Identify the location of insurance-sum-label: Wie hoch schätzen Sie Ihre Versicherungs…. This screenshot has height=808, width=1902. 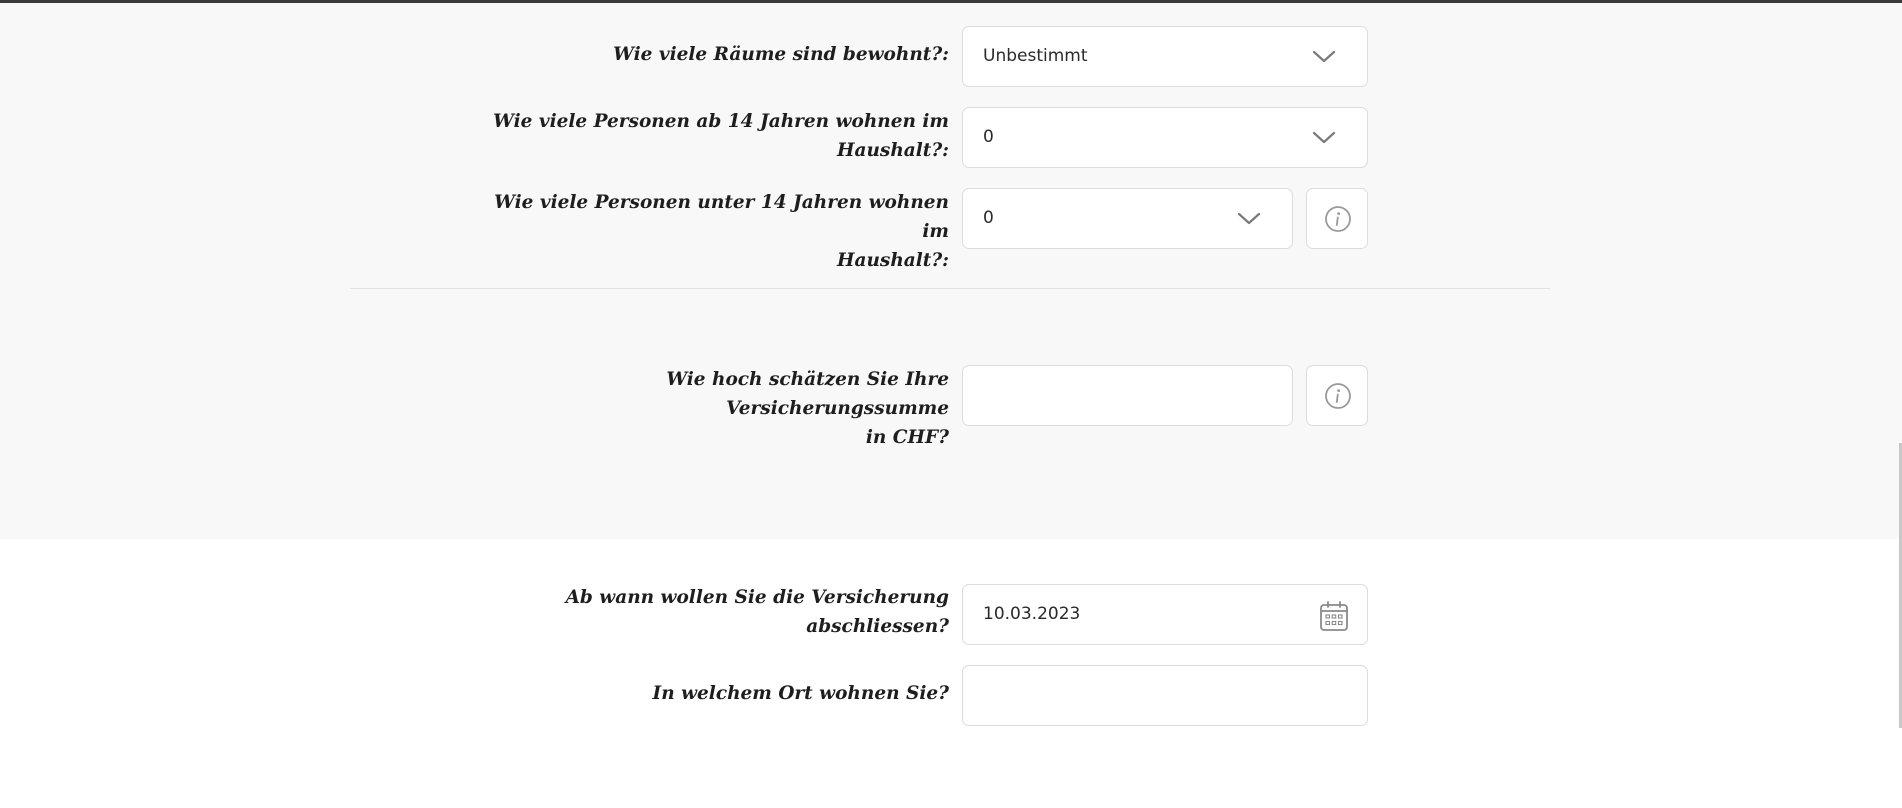
(807, 408).